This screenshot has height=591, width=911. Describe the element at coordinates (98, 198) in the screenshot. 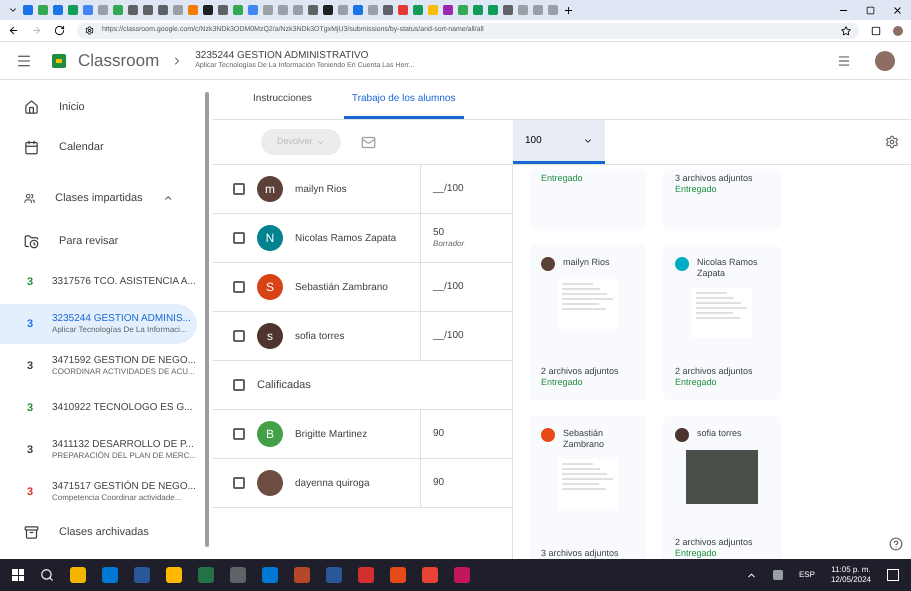

I see `sidebar-section: Clases impartidas` at that location.